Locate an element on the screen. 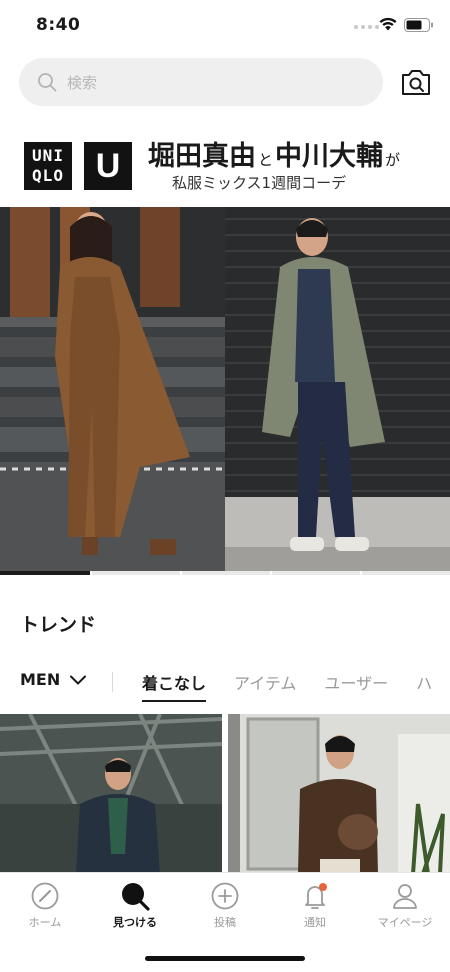 Image resolution: width=450 pixels, height=972 pixels. status-bar: 8:40 is located at coordinates (225, 25).